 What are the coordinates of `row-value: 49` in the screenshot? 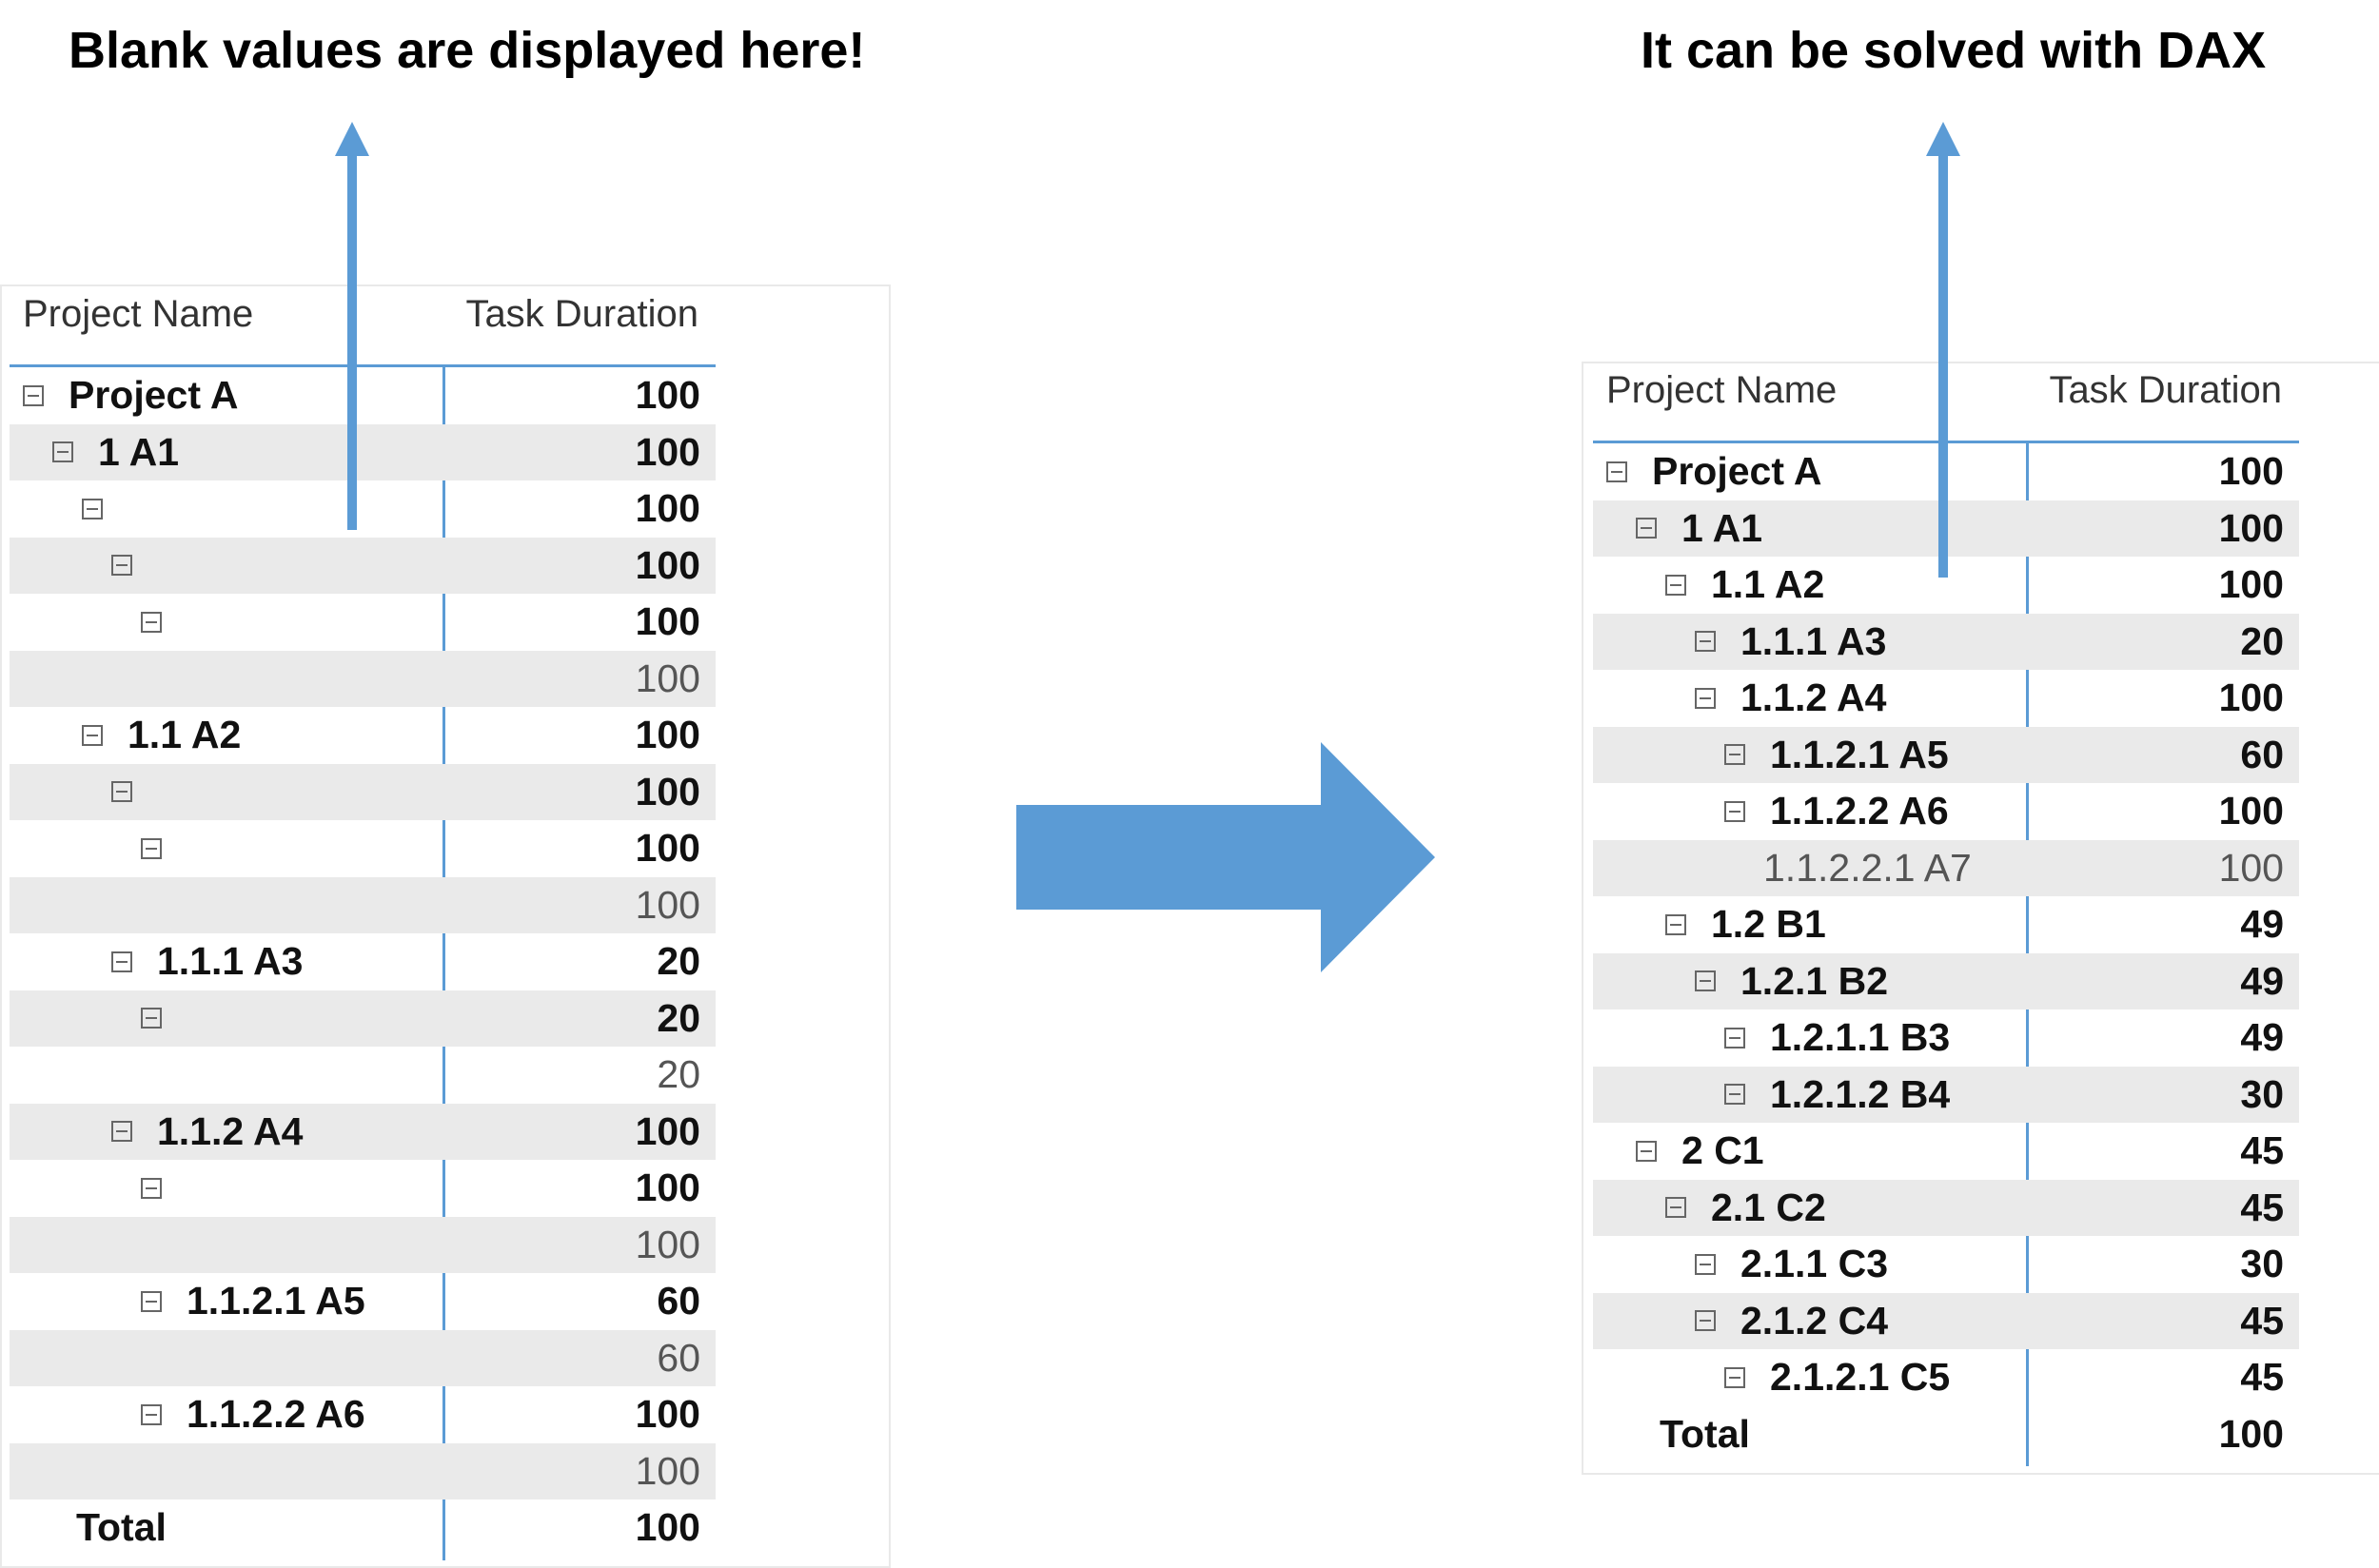 It's located at (2262, 981).